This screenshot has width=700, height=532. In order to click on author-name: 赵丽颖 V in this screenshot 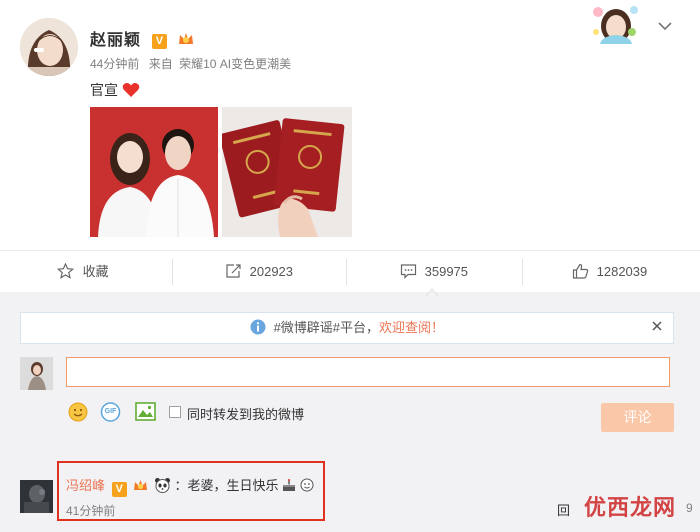, I will do `click(142, 39)`.